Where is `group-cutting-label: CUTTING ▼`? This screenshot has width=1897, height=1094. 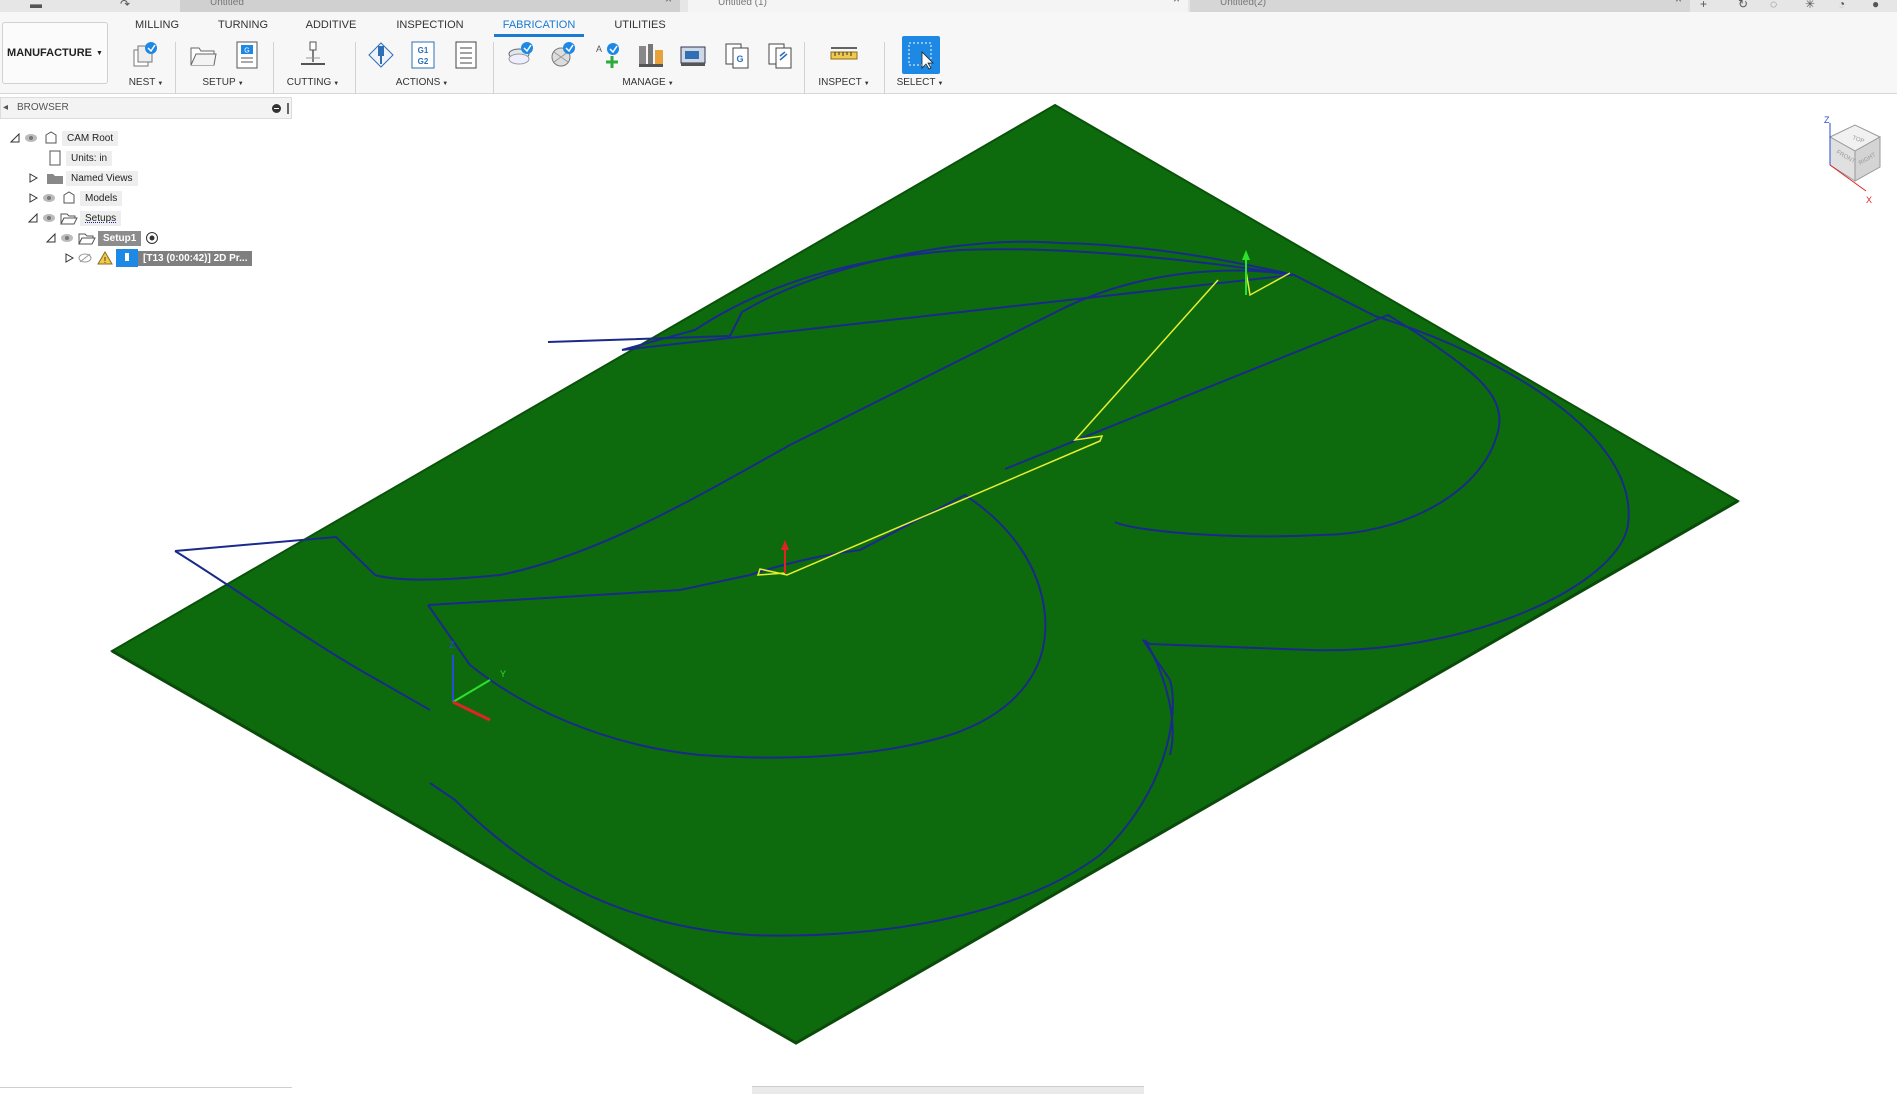 group-cutting-label: CUTTING ▼ is located at coordinates (313, 82).